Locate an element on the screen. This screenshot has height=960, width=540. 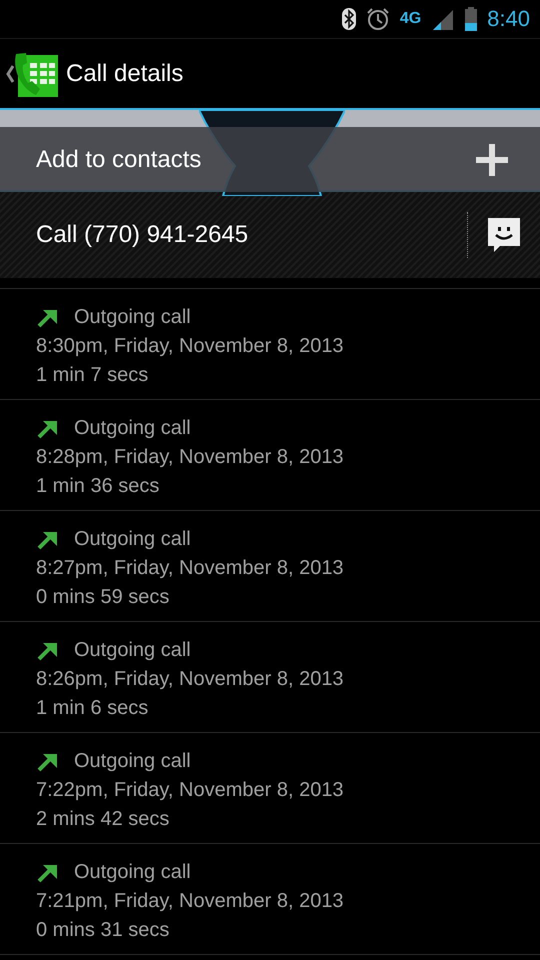
call-time-label: 8:30pm, Friday, November 8, 2013 is located at coordinates (190, 346).